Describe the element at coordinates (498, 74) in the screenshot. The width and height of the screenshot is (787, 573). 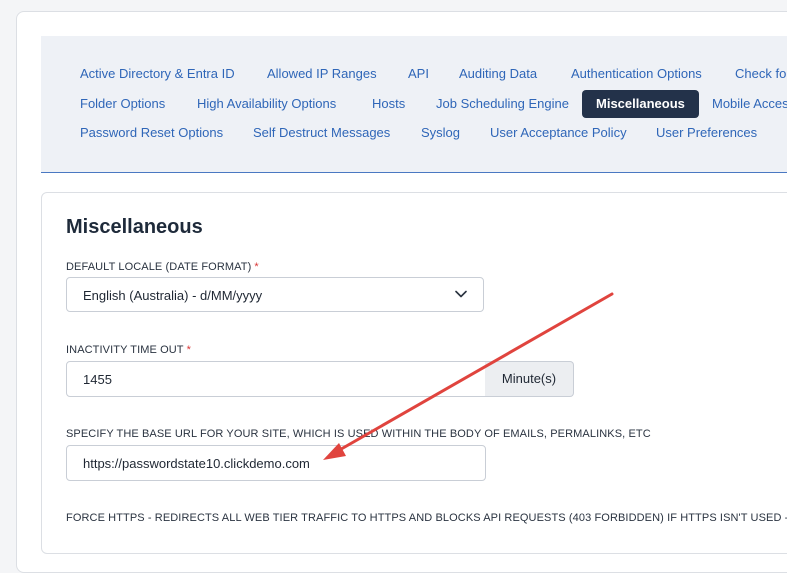
I see `tab-auditing-data: Auditing Data` at that location.